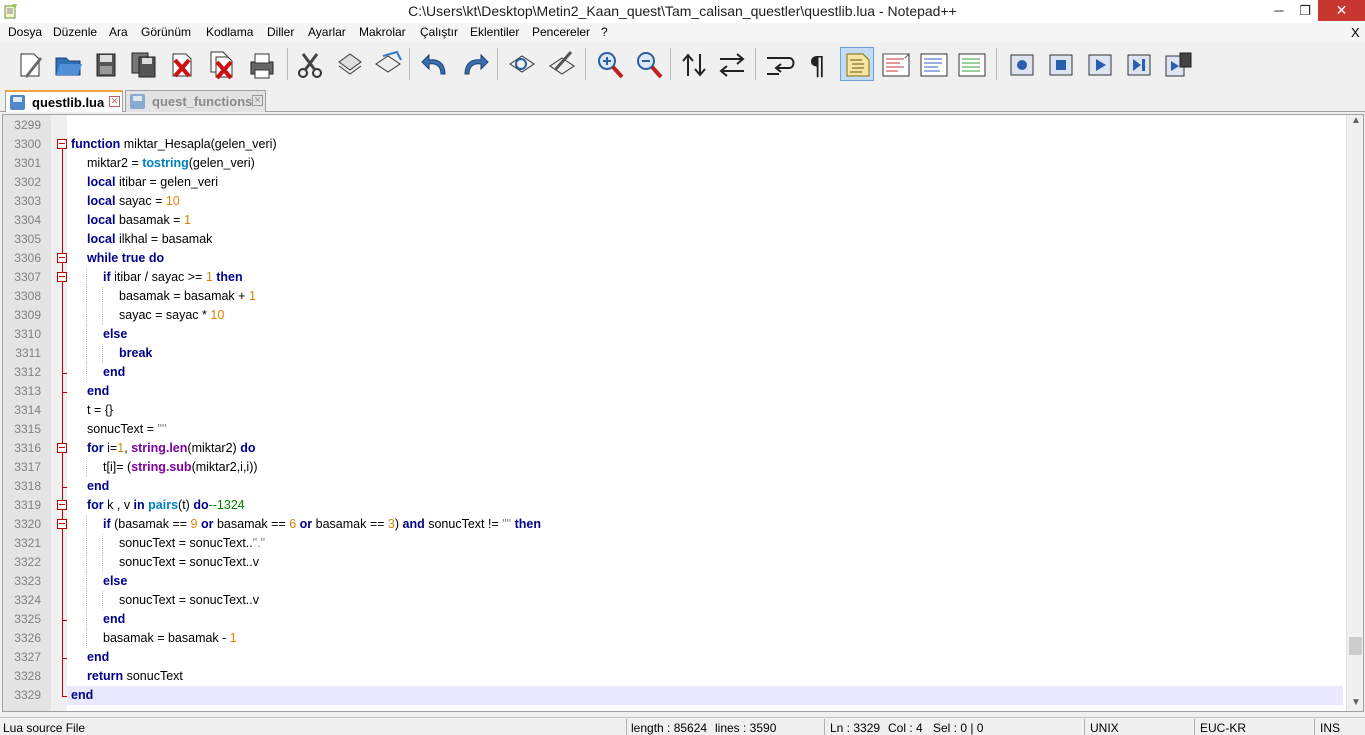 The image size is (1365, 735). I want to click on code-line: 3309 sayac = sayac * 10, so click(673, 315).